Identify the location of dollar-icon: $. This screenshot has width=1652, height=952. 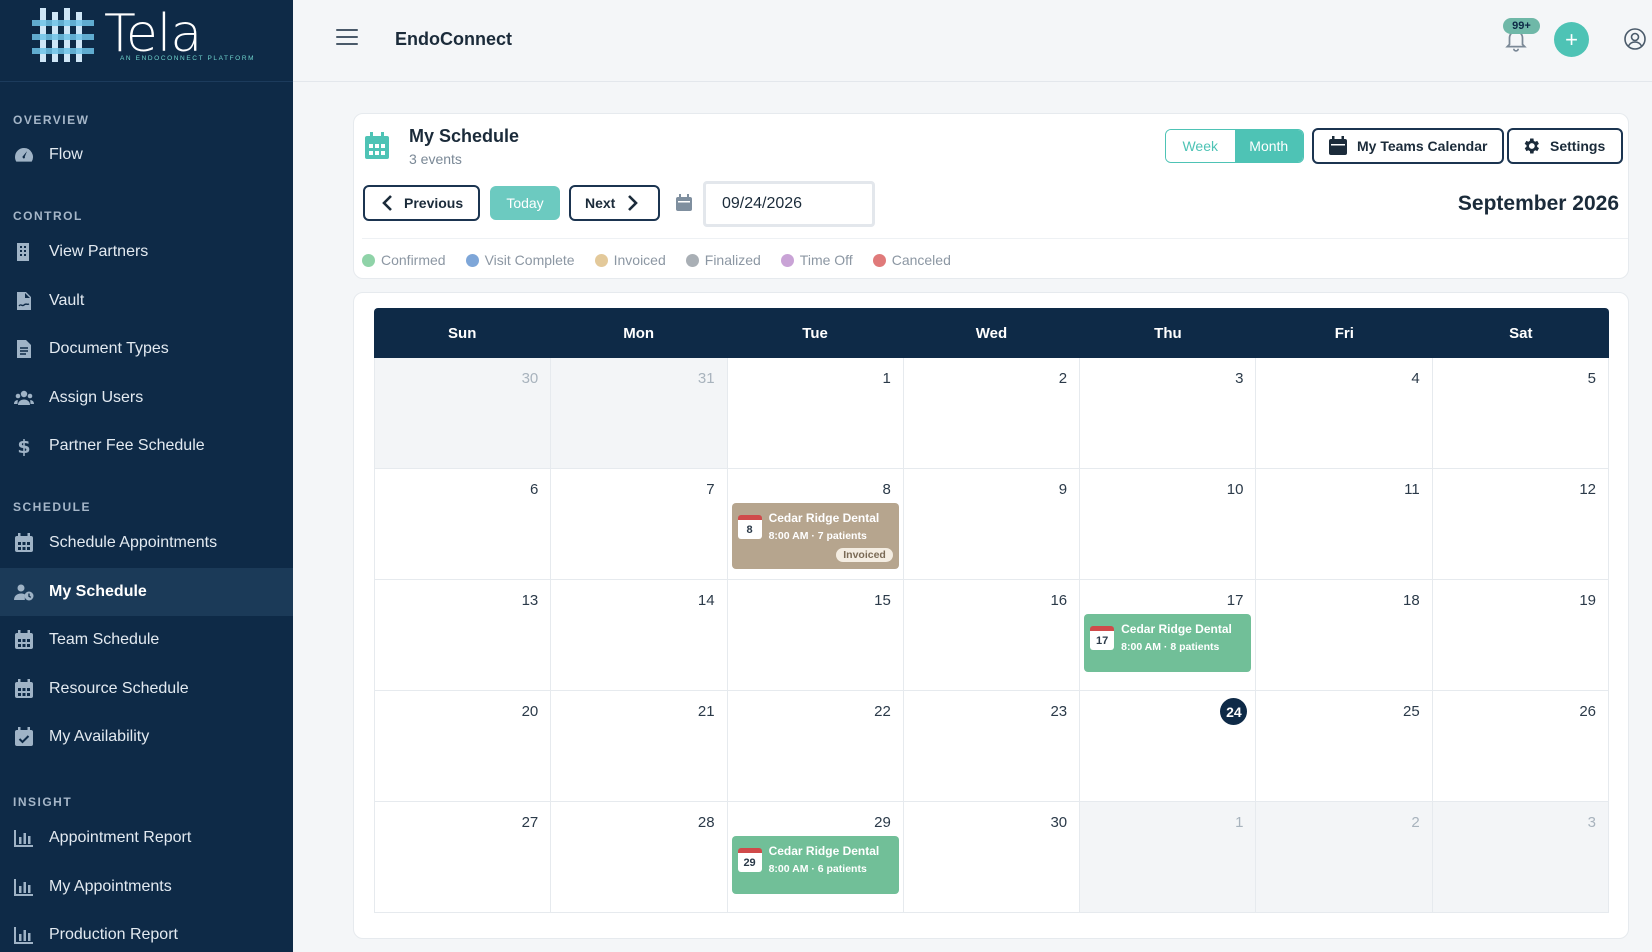
(24, 446).